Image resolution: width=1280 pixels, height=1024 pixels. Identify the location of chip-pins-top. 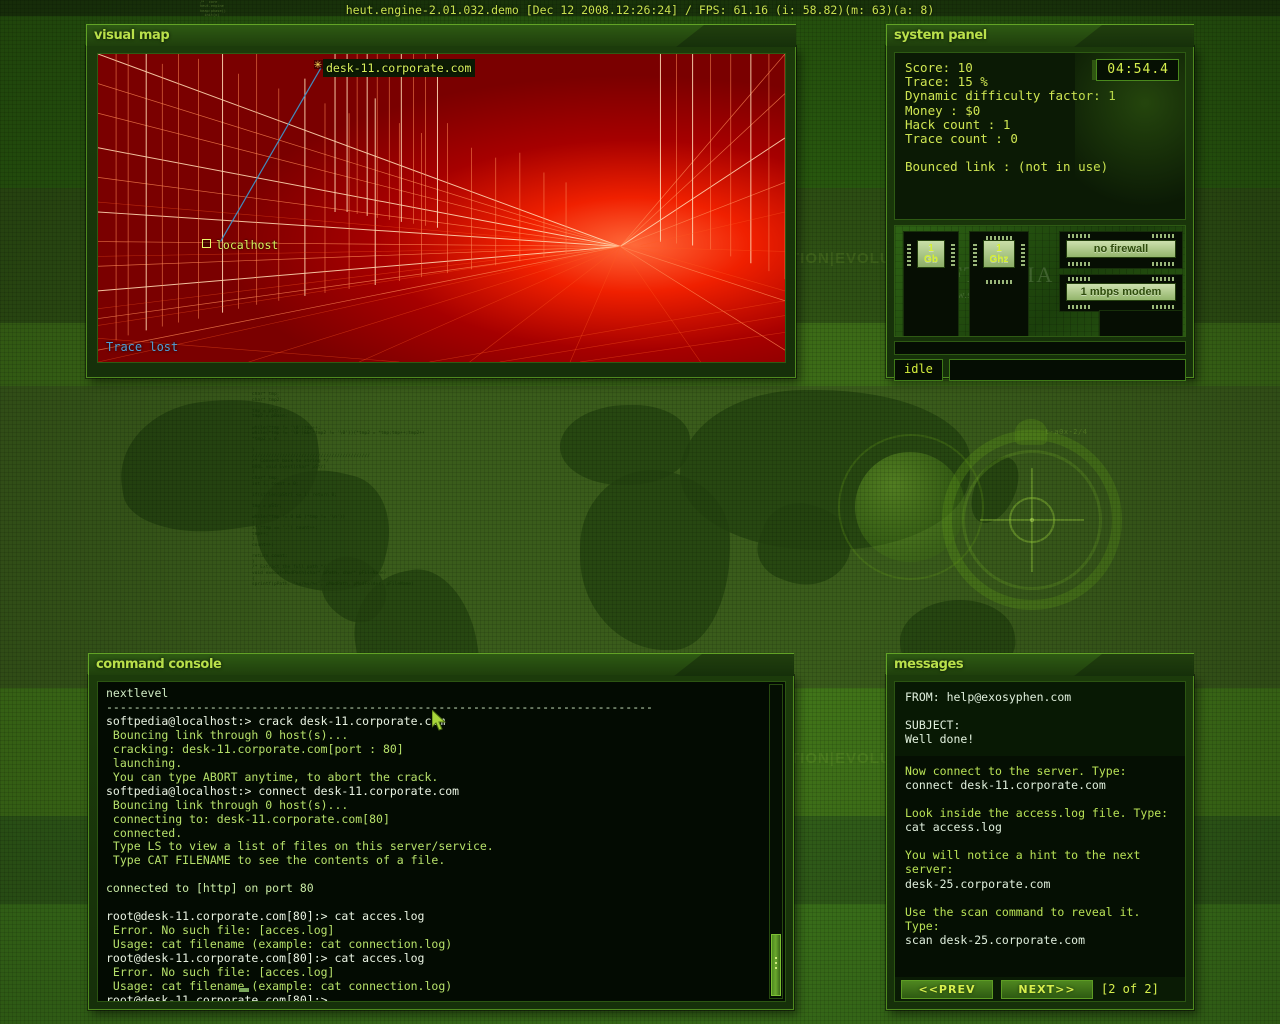
(1000, 238).